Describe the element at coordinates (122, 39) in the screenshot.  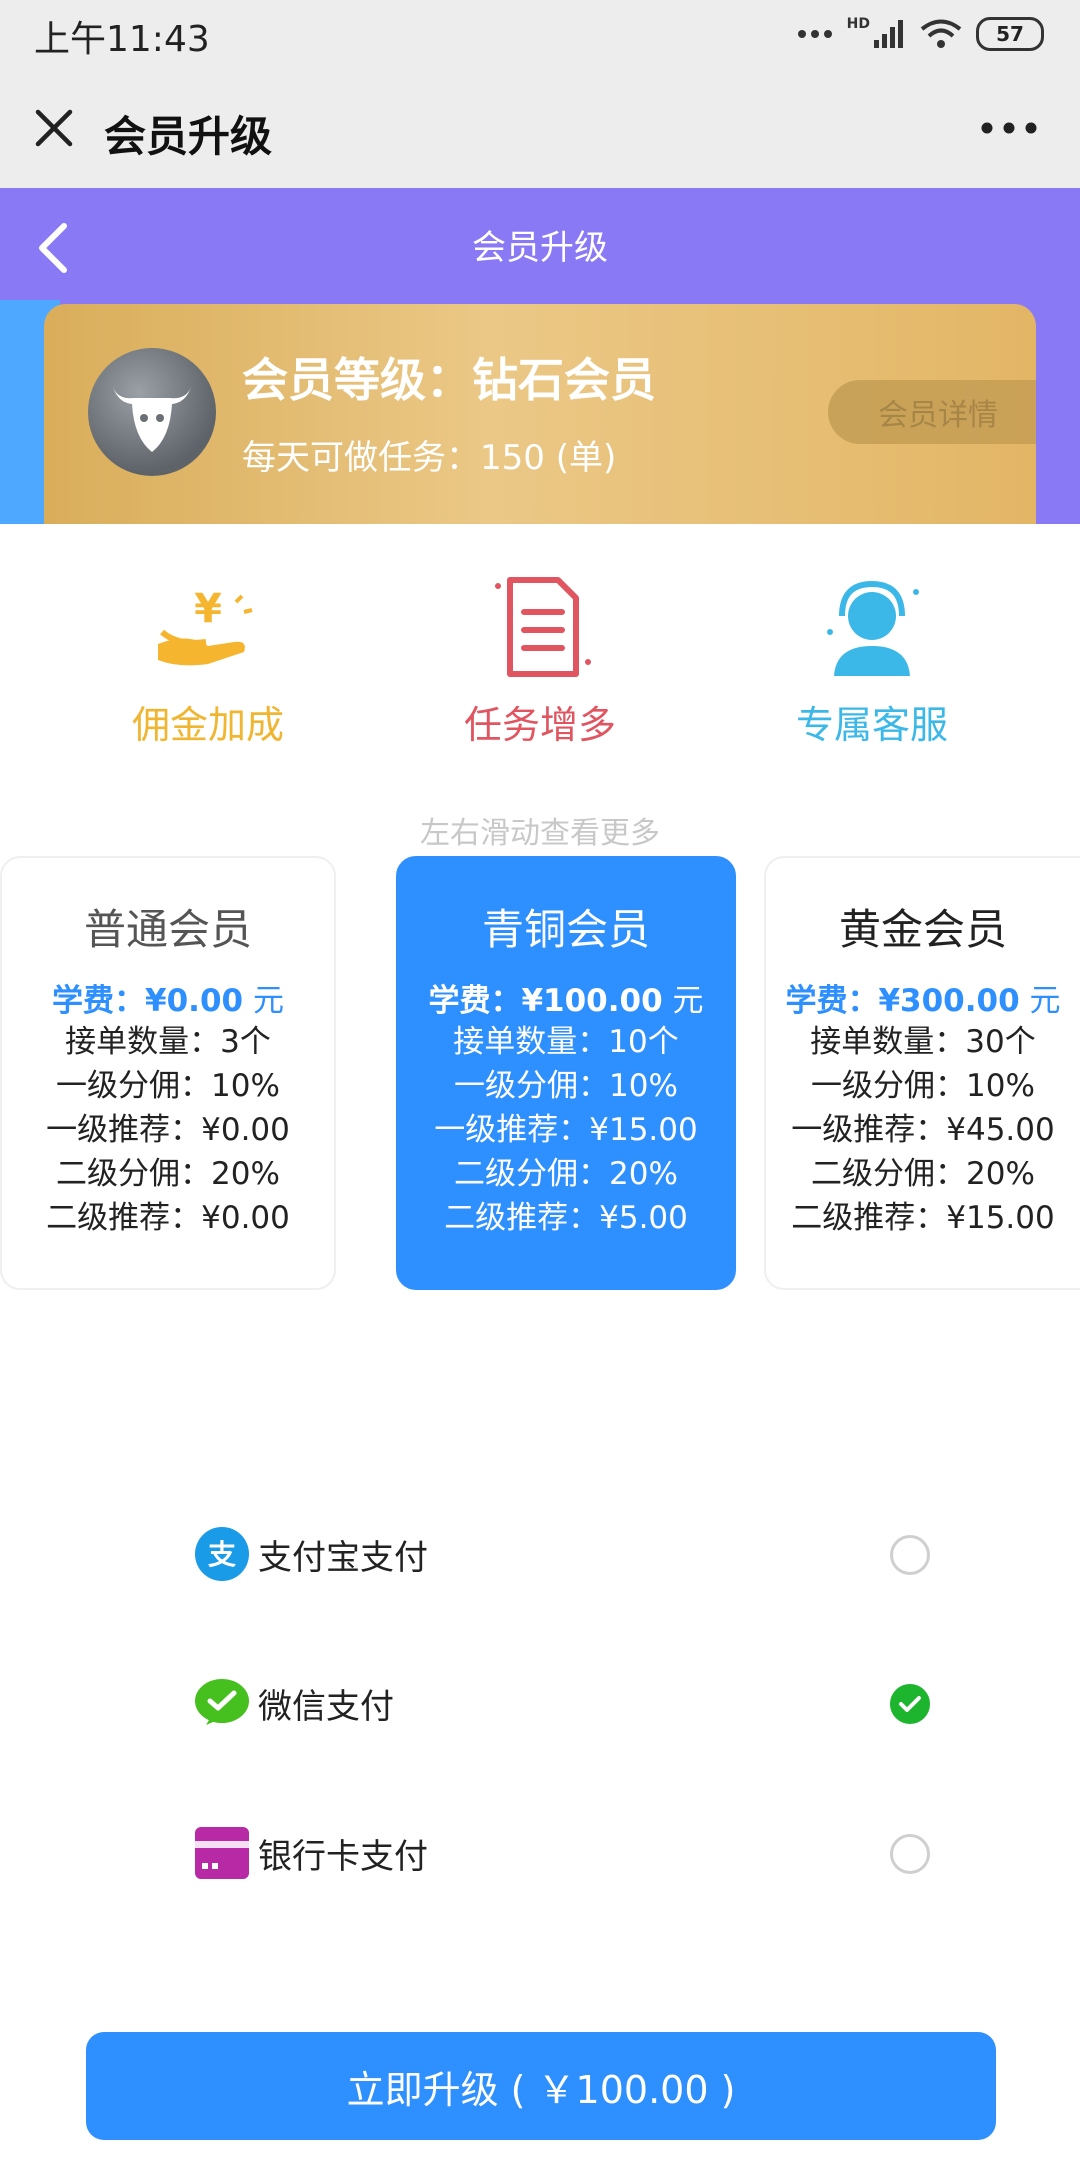
I see `status-time: 上午11:43` at that location.